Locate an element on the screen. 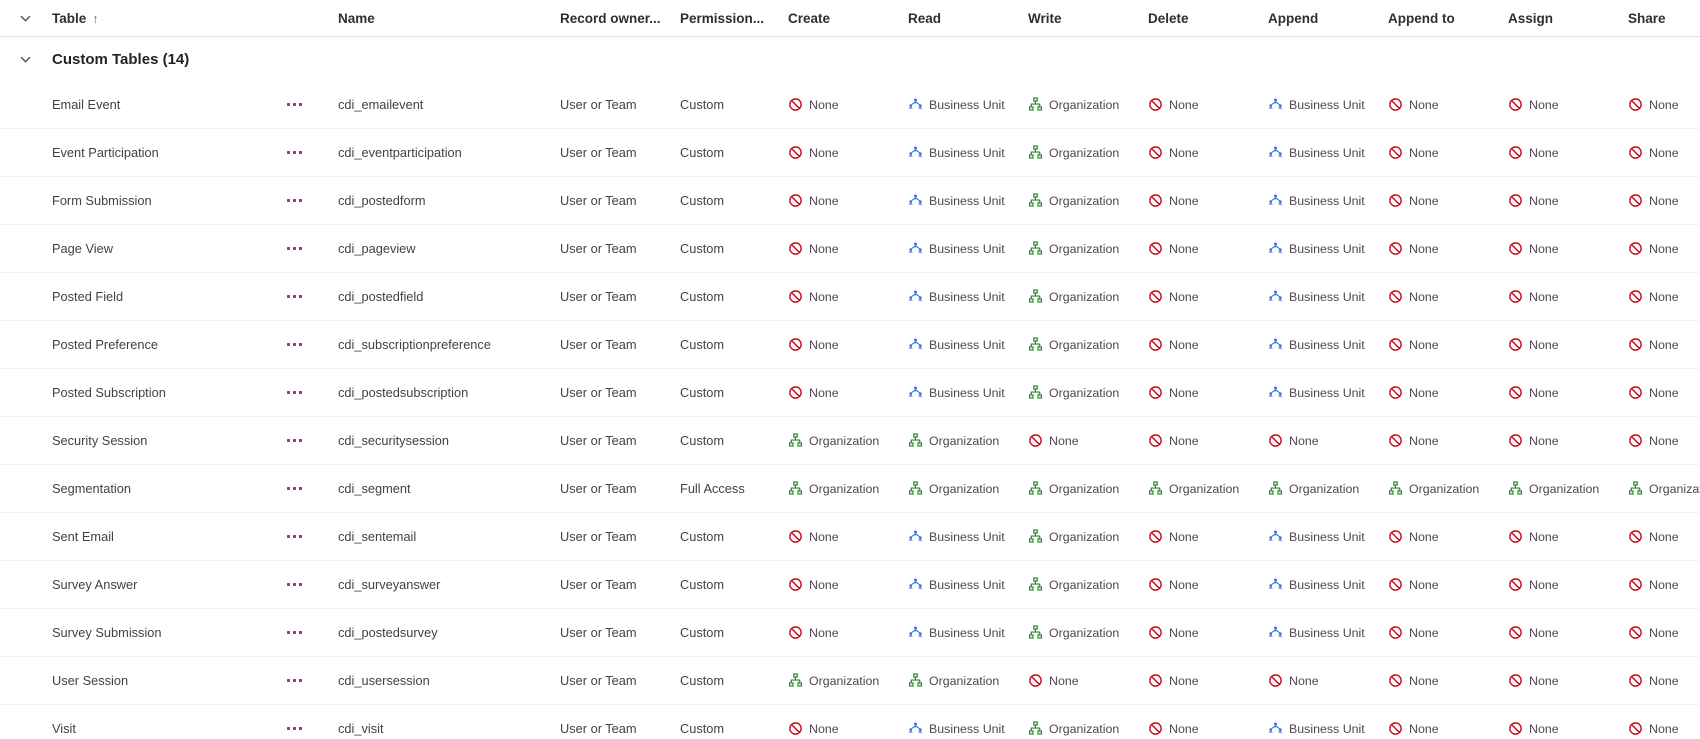  column-header-assign: Assign is located at coordinates (1565, 18).